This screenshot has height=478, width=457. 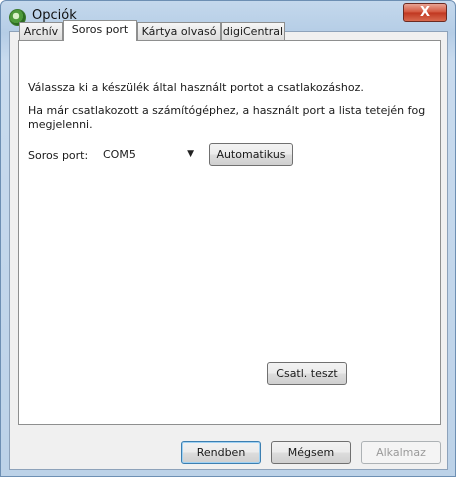 What do you see at coordinates (253, 31) in the screenshot?
I see `tab-digicentral: digiCentral` at bounding box center [253, 31].